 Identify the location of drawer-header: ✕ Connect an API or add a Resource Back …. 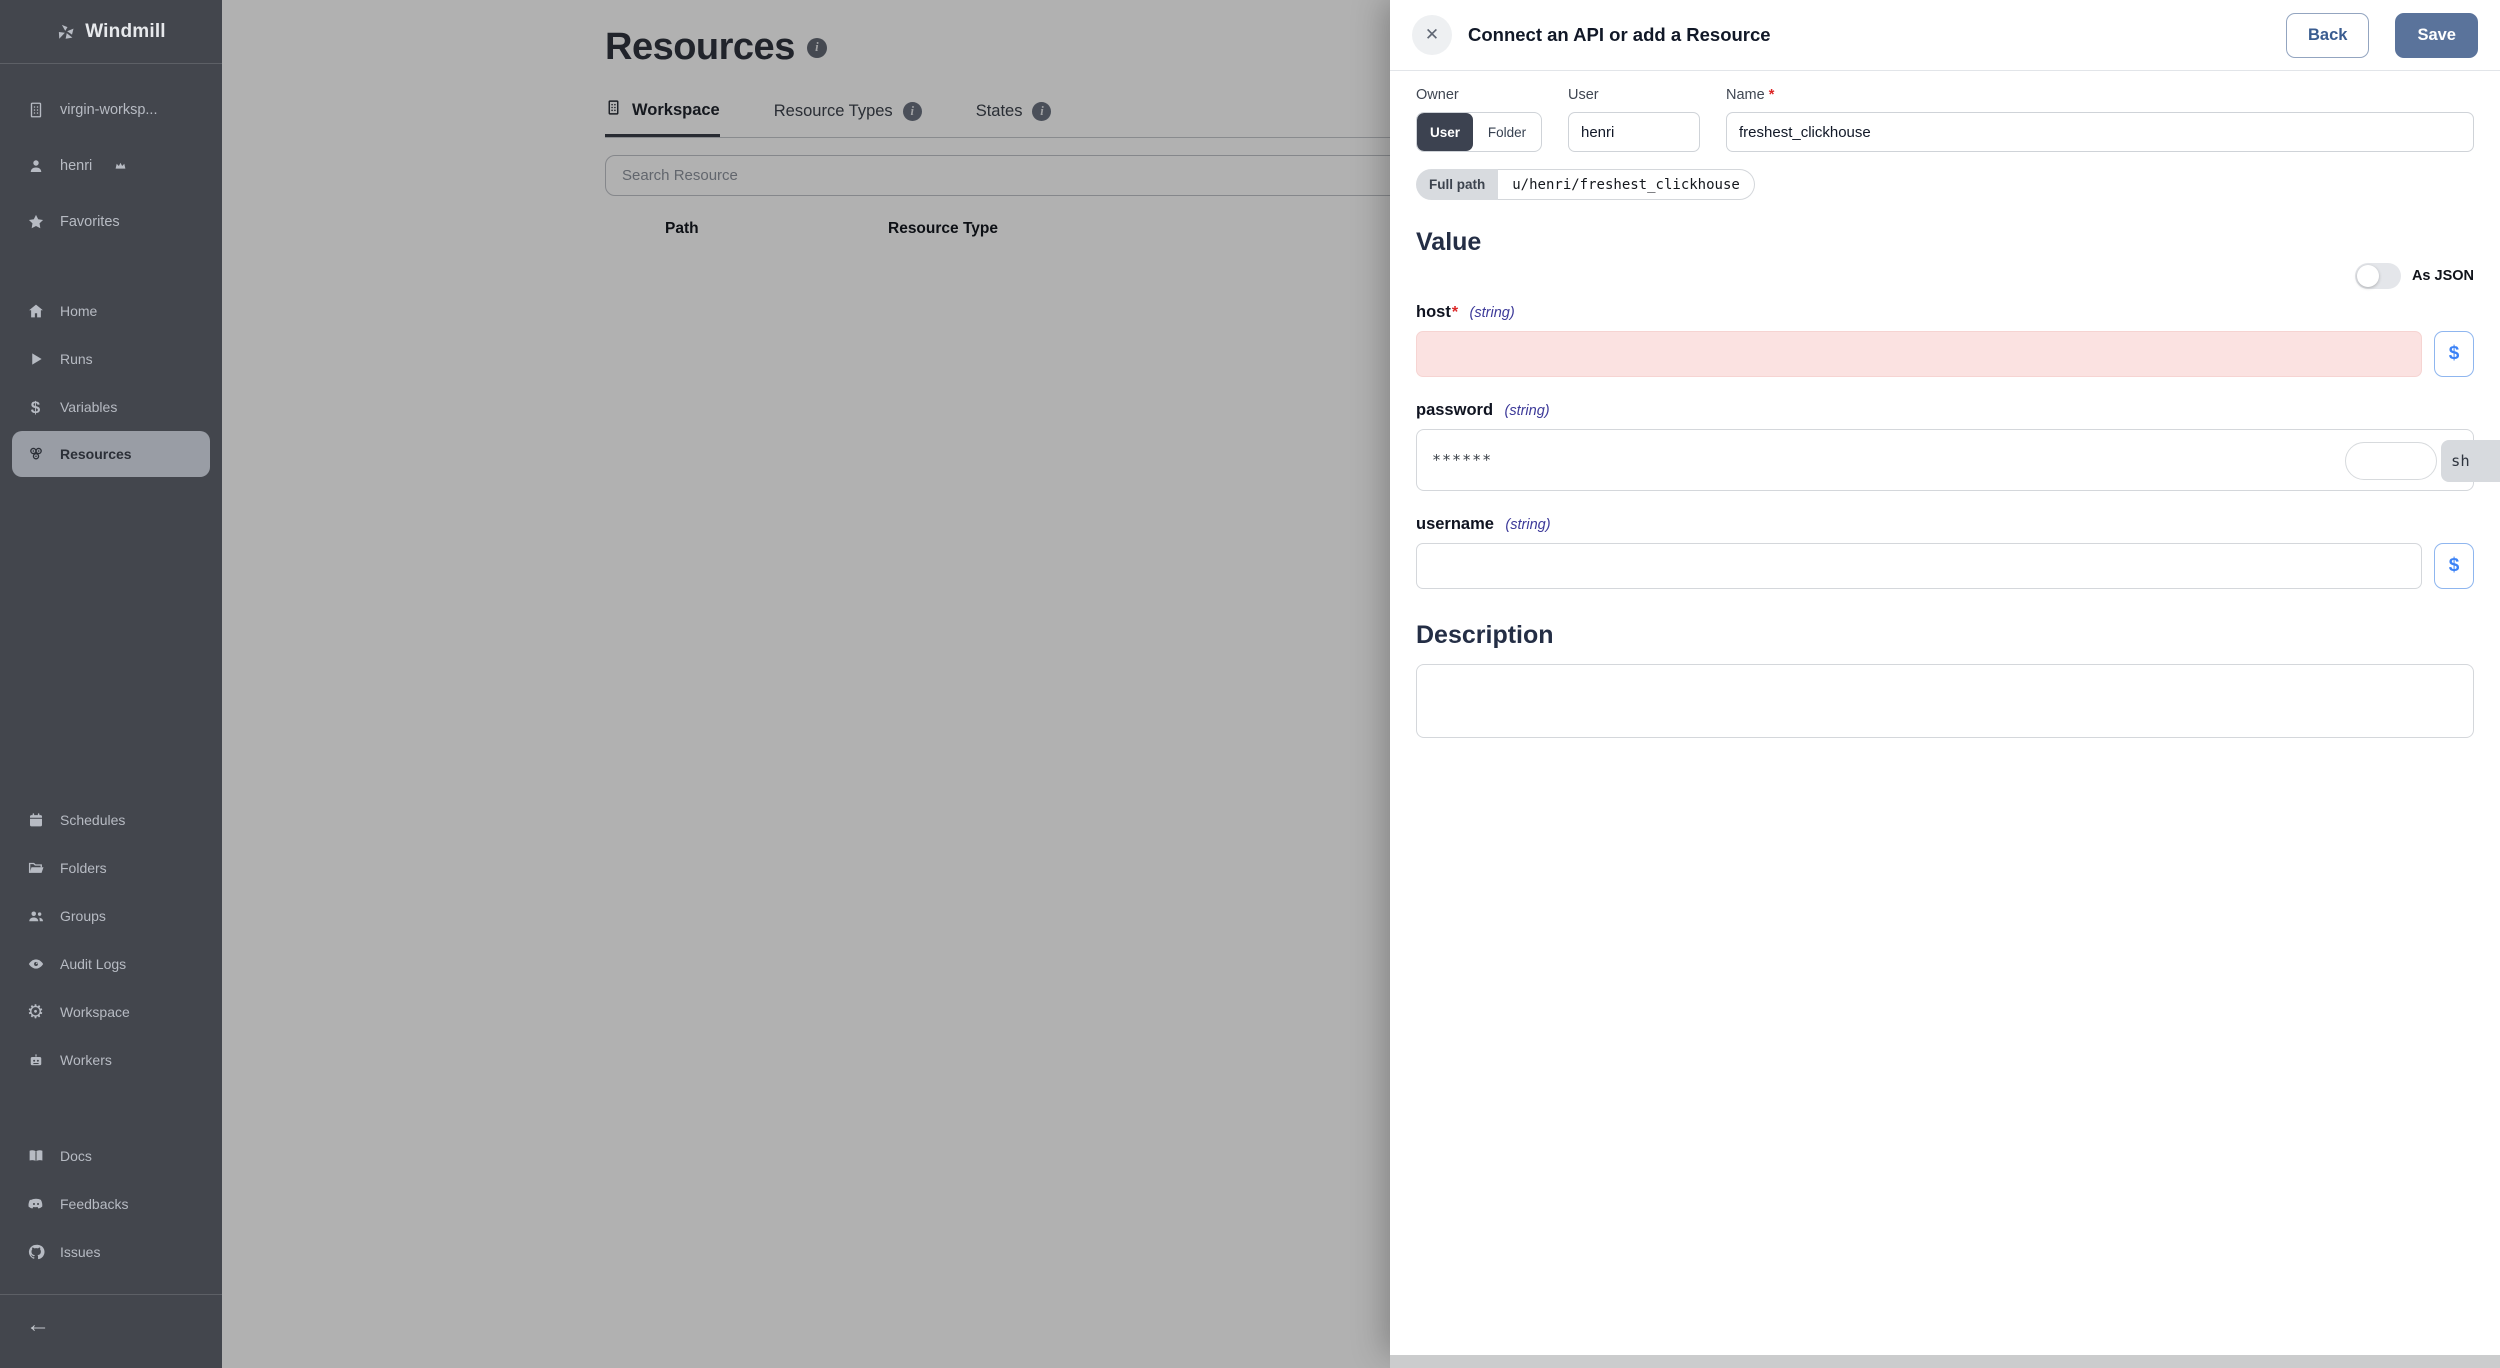
(1945, 35).